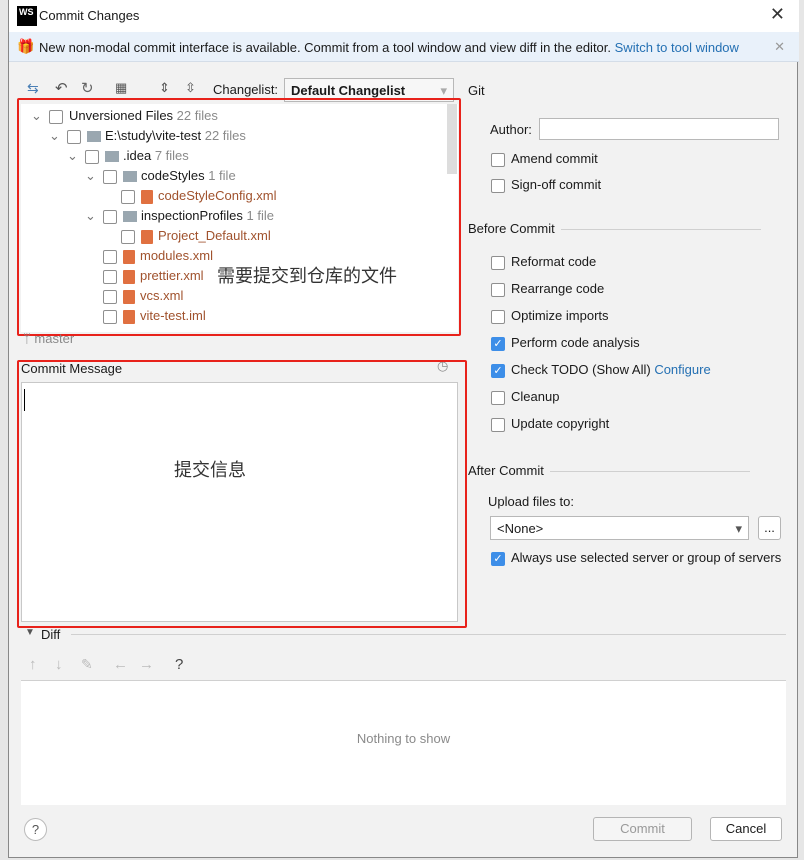  What do you see at coordinates (404, 16) in the screenshot?
I see `title-bar: WS Commit Changes ✕` at bounding box center [404, 16].